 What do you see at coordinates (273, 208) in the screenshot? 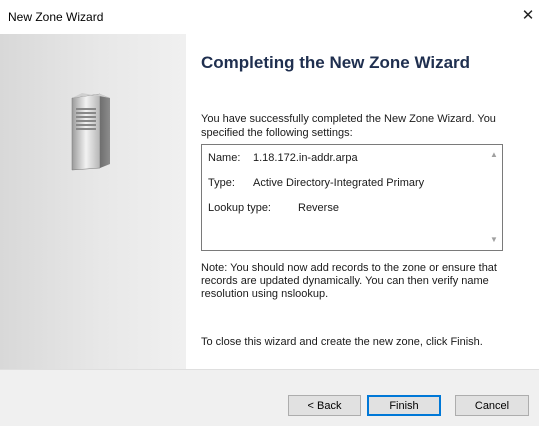
I see `setting-row-lookup-type: Lookup type: Reverse` at bounding box center [273, 208].